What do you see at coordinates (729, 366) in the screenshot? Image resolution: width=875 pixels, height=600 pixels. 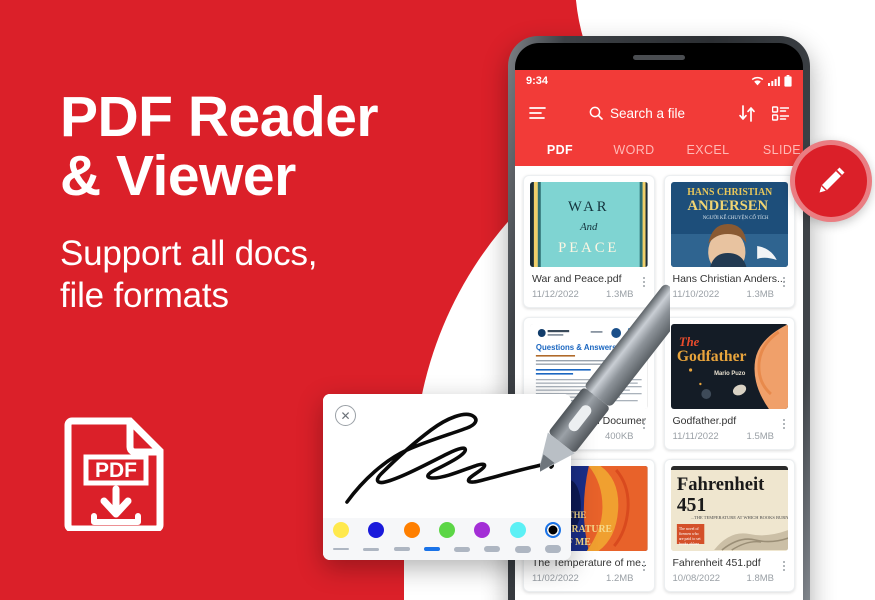 I see `file-thumbnail-godfather: The Godfather Mario Puzo` at bounding box center [729, 366].